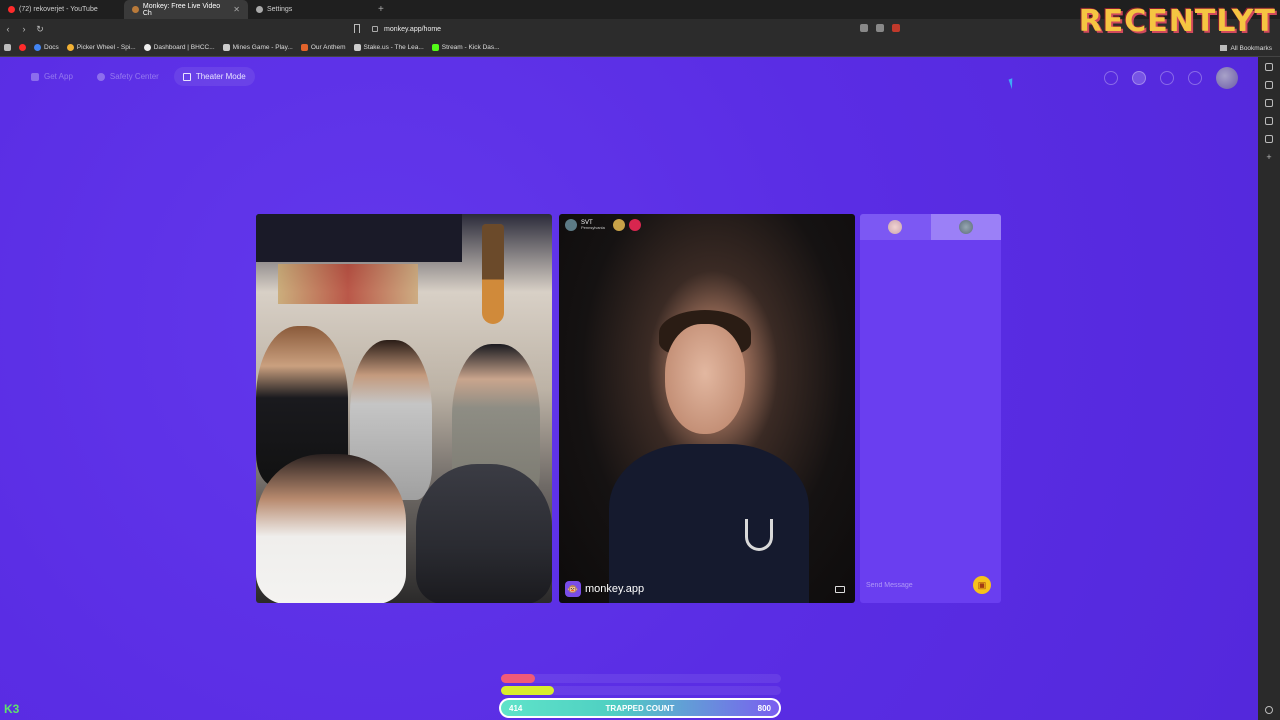  What do you see at coordinates (516, 708) in the screenshot?
I see `trapped-left-value: 414` at bounding box center [516, 708].